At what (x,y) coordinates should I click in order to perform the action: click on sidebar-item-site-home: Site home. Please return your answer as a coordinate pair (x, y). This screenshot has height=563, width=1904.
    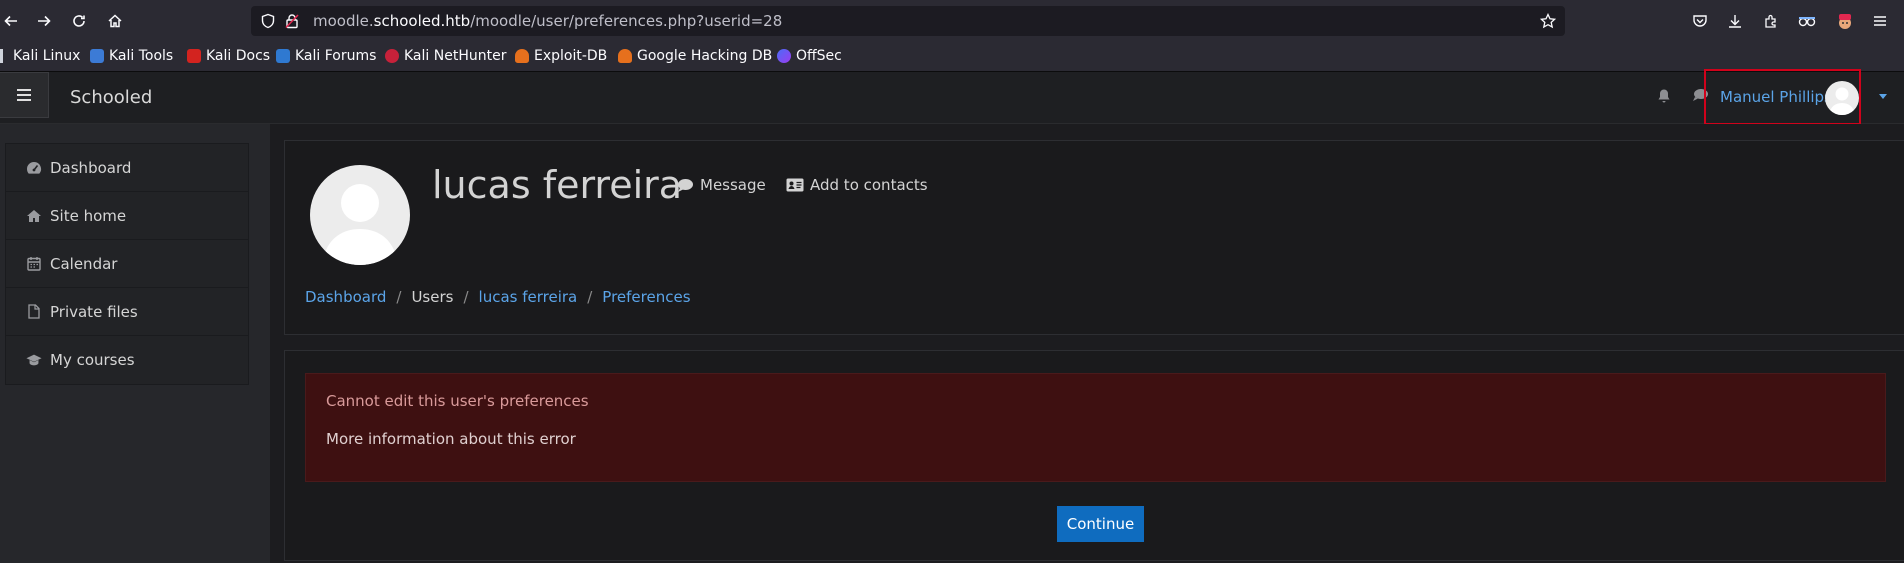
    Looking at the image, I should click on (127, 216).